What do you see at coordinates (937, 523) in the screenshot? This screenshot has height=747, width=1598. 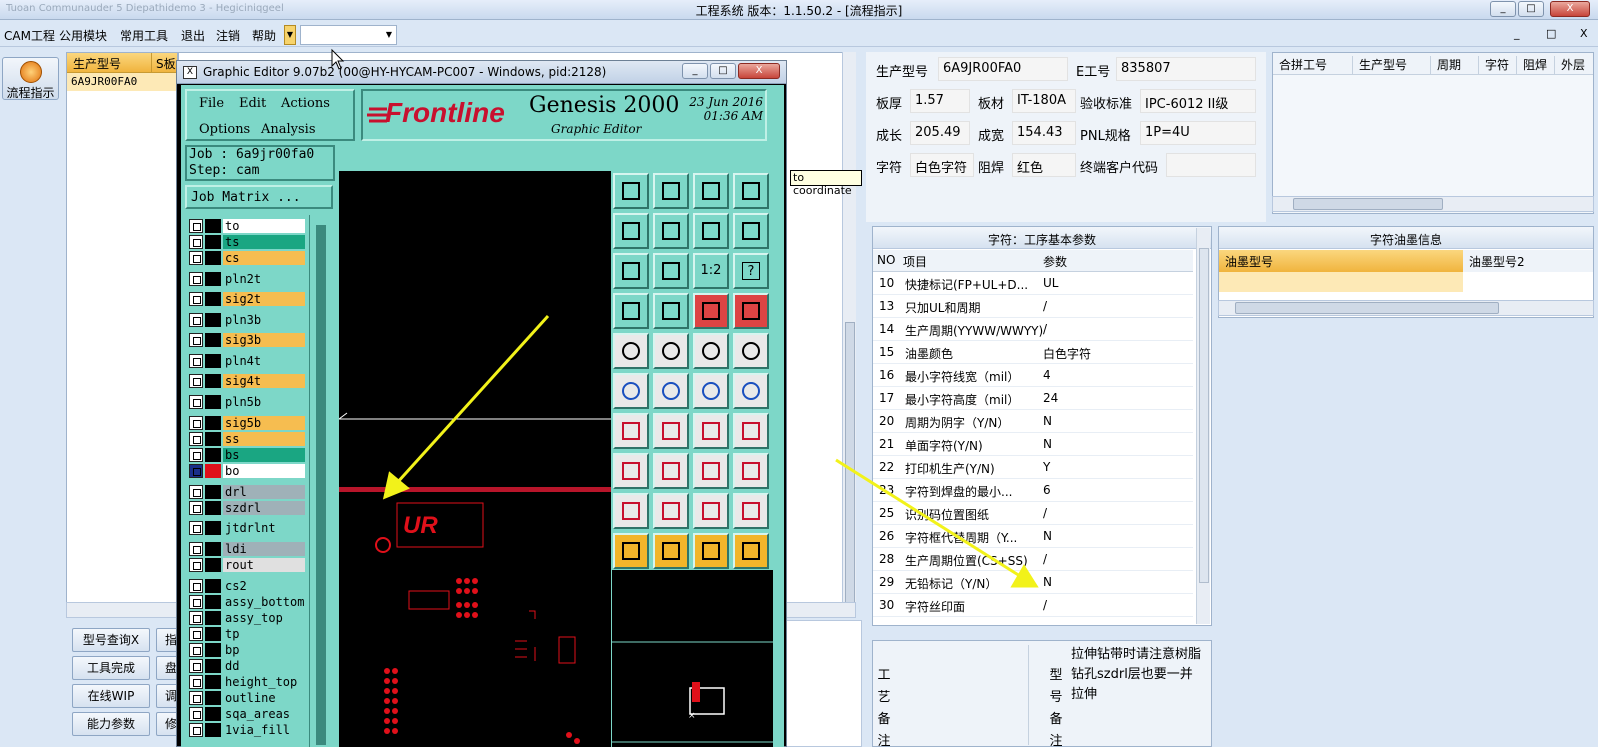 I see `arrow-right` at bounding box center [937, 523].